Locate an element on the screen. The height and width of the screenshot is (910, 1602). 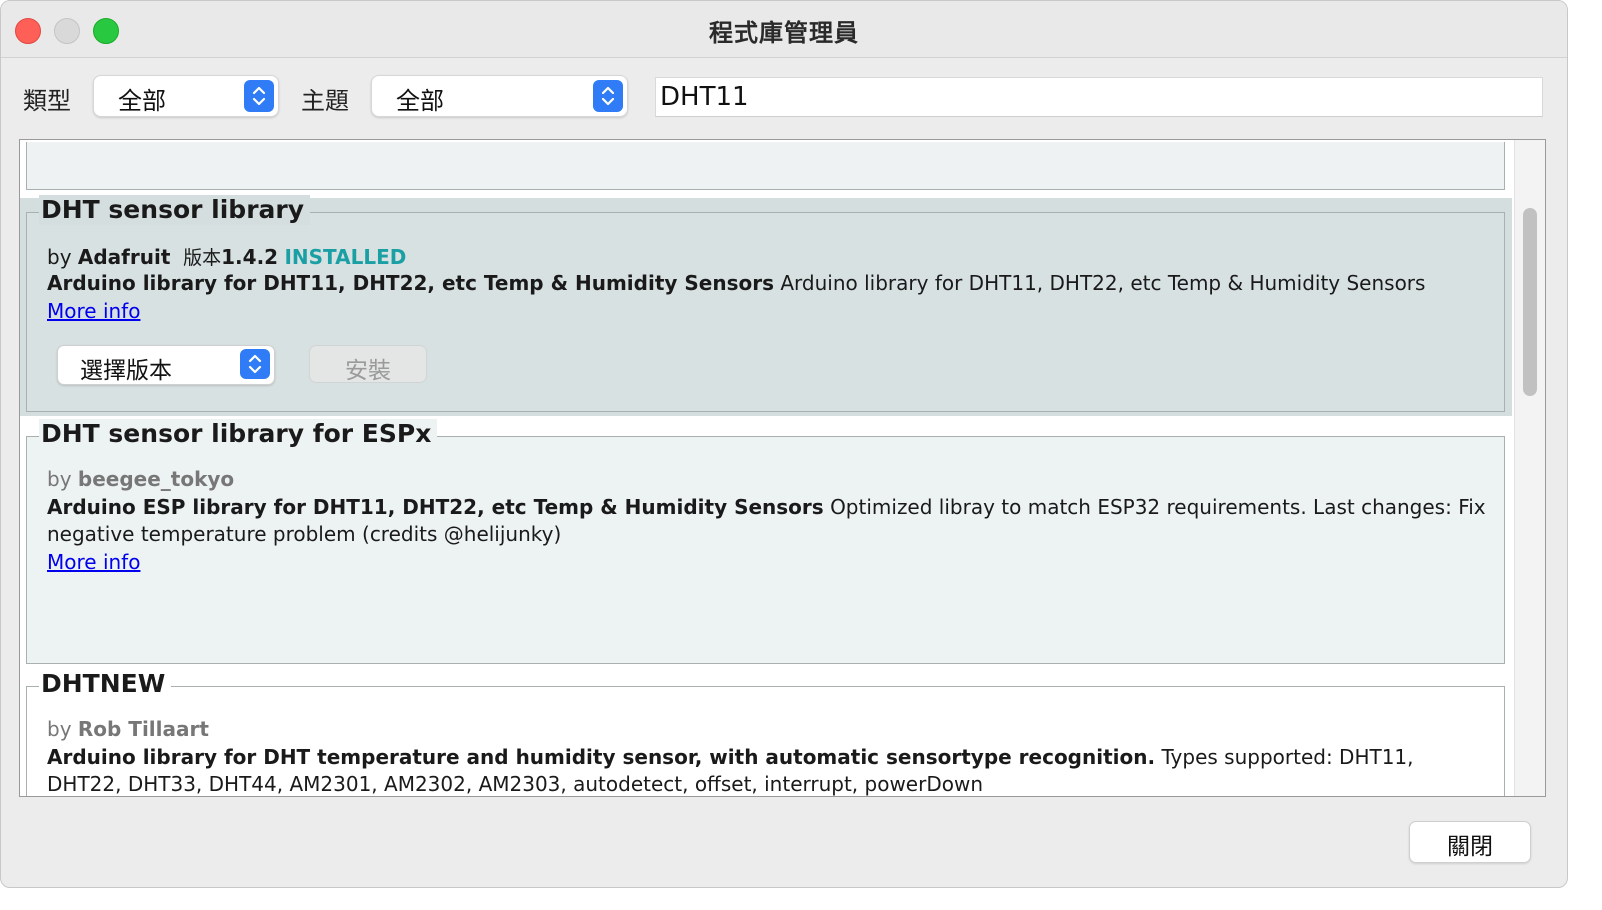
close-button-label: 關閉 is located at coordinates (1470, 847).